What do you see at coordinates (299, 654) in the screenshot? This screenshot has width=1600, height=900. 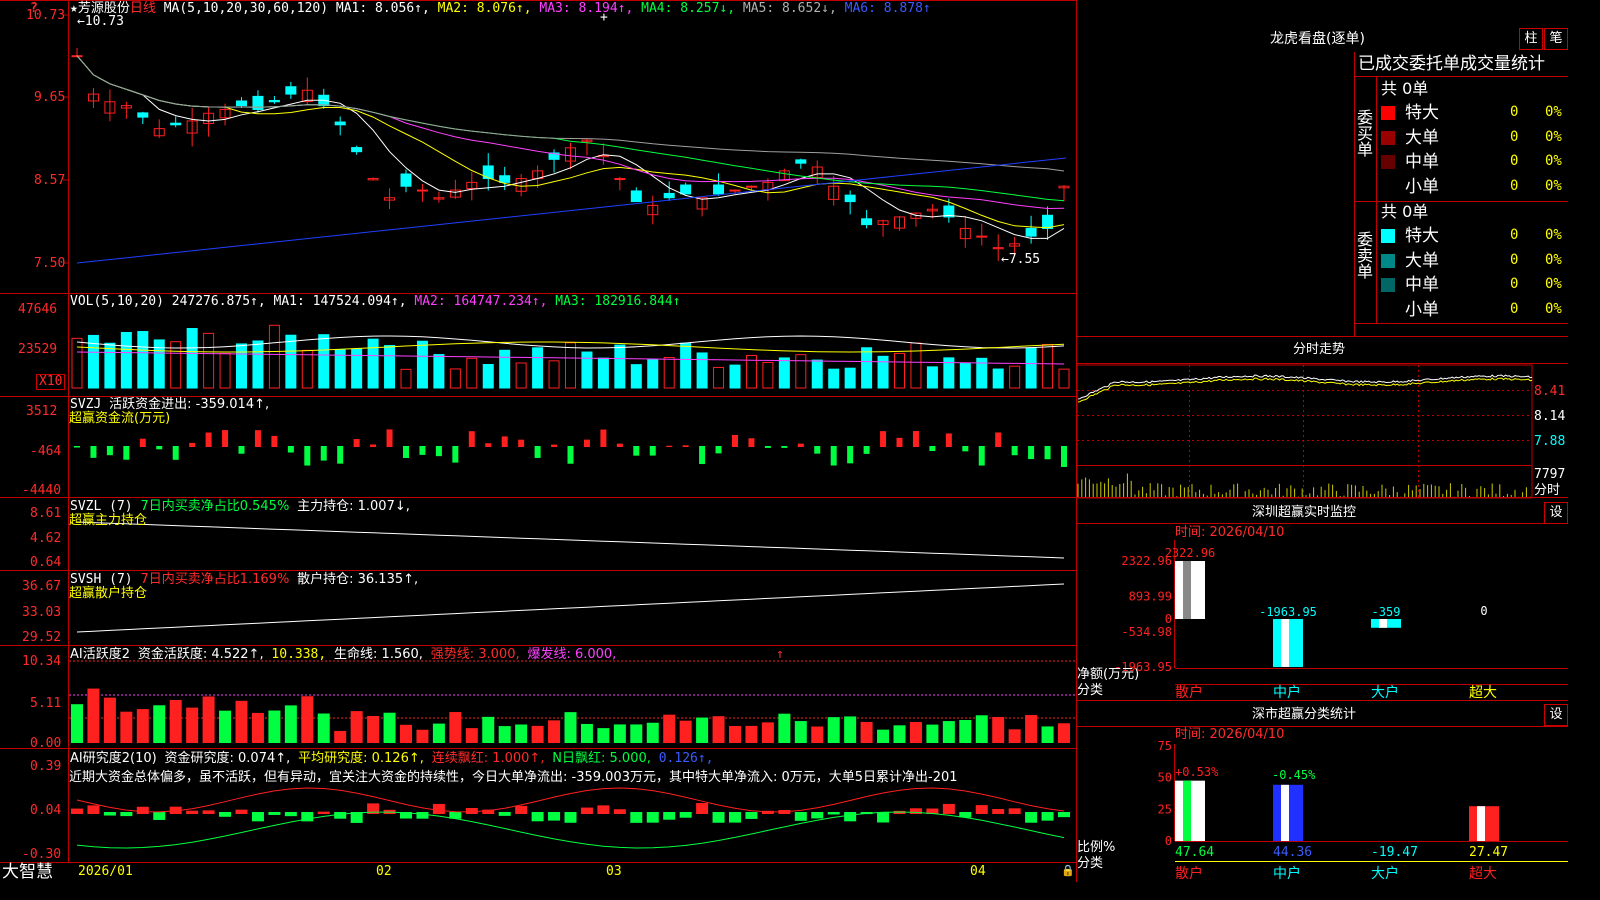 I see `ai1-b: 10.338,` at bounding box center [299, 654].